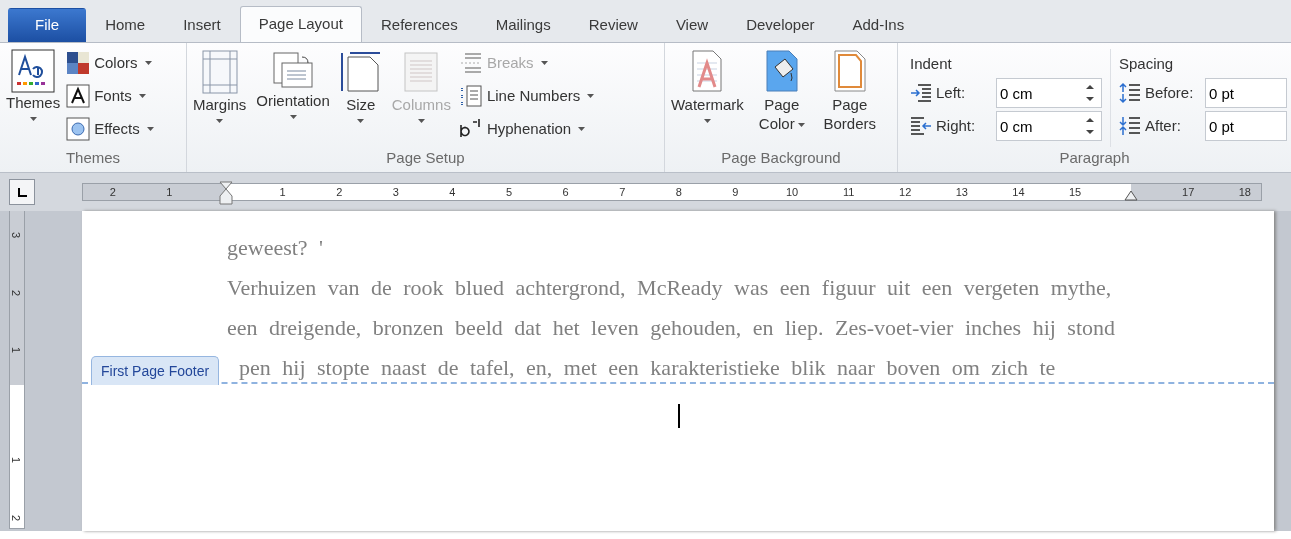 The image size is (1291, 539). Describe the element at coordinates (1147, 64) in the screenshot. I see `section-title: Spacing` at that location.